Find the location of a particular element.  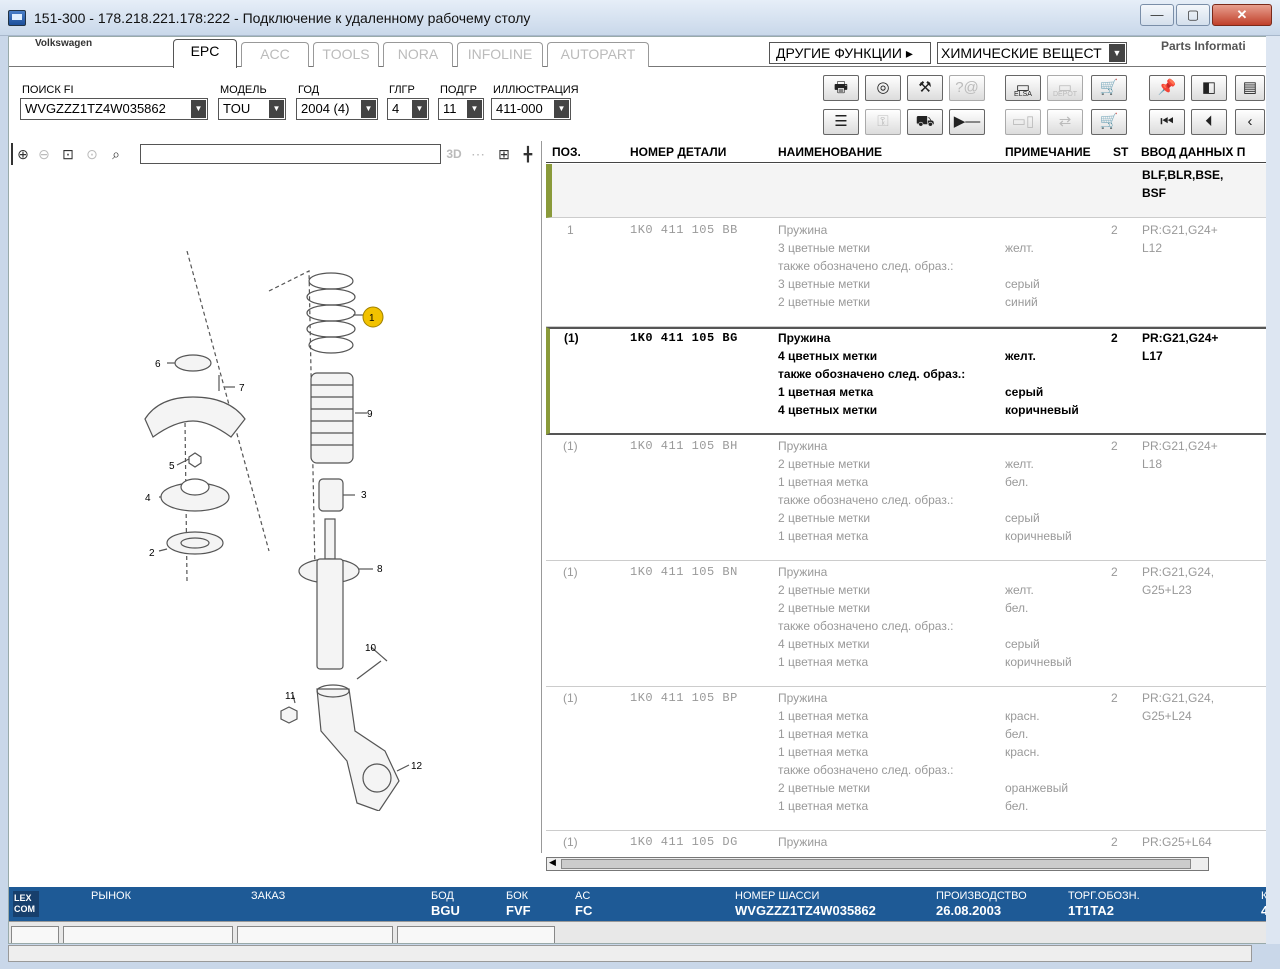

search-icon: ⌕ is located at coordinates (116, 154).